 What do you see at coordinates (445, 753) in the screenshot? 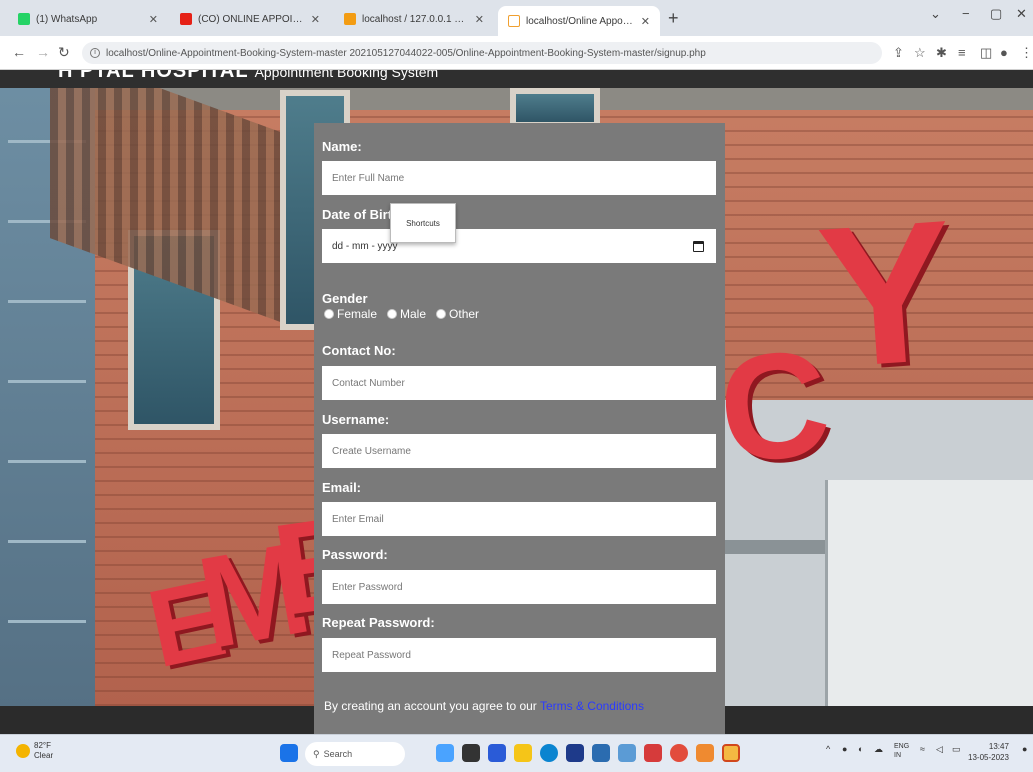
I see `widgets-icon` at bounding box center [445, 753].